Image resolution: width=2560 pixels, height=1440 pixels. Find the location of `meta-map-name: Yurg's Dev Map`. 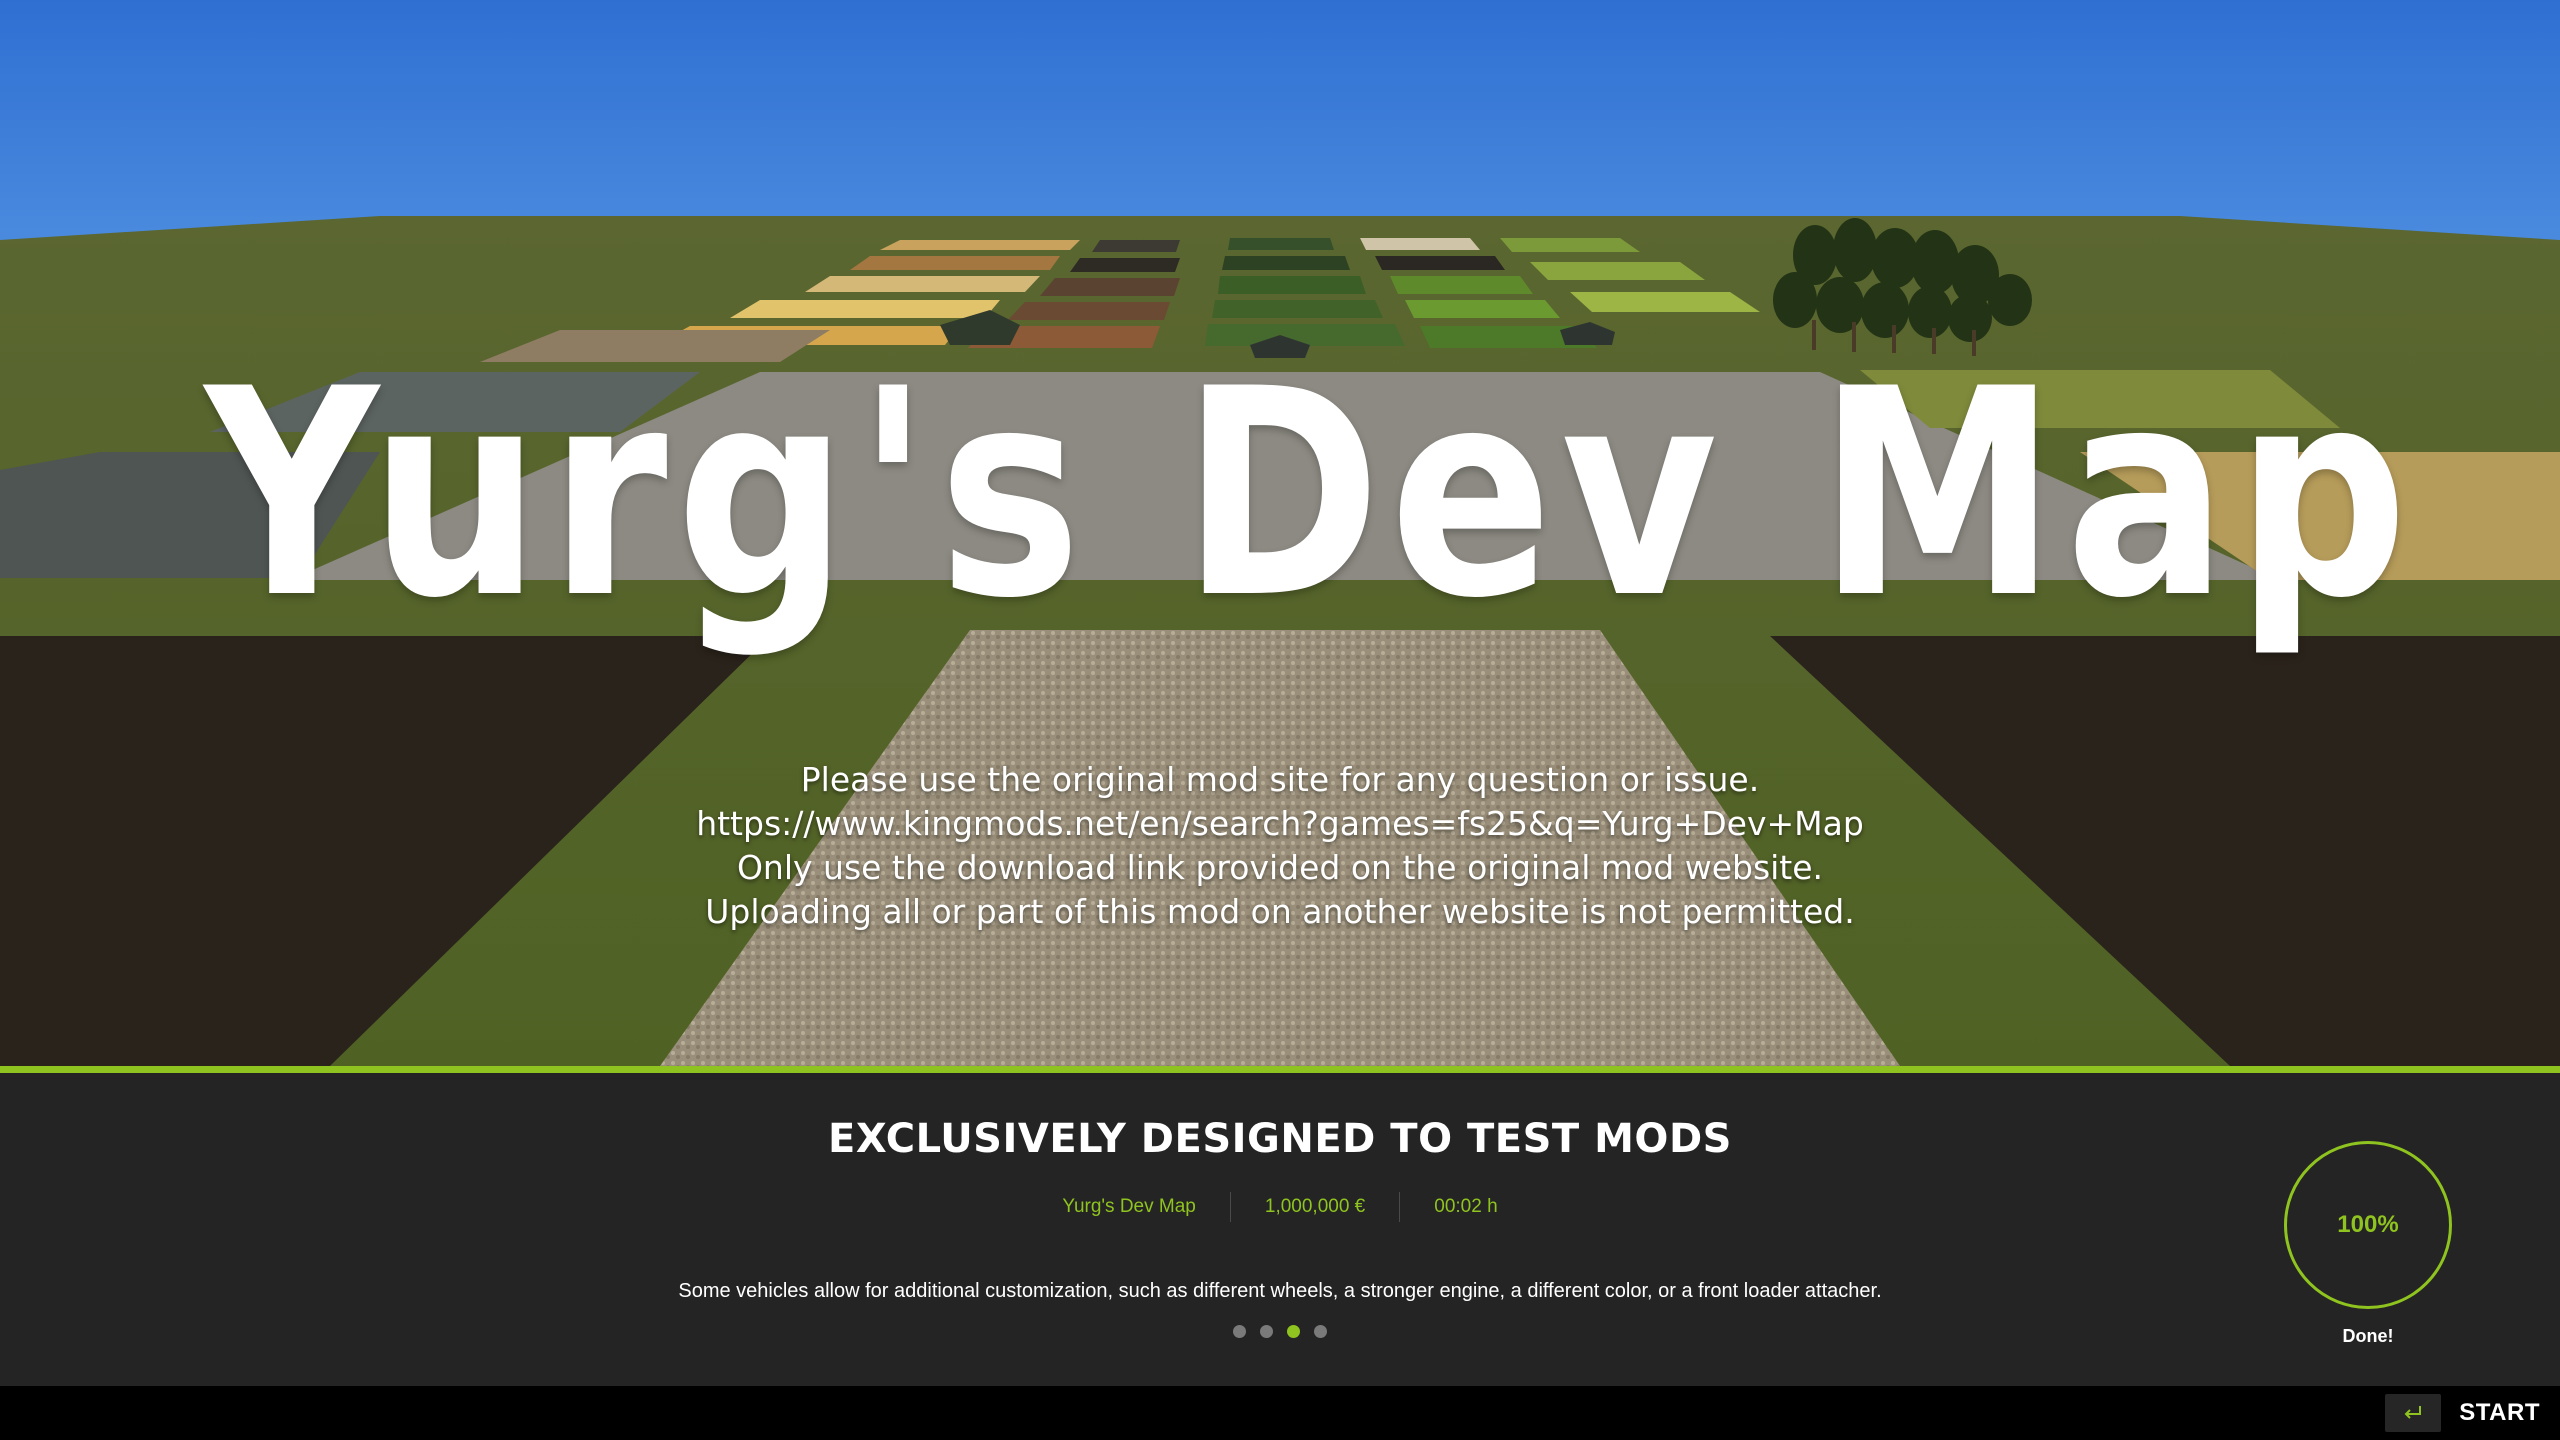

meta-map-name: Yurg's Dev Map is located at coordinates (1129, 1206).